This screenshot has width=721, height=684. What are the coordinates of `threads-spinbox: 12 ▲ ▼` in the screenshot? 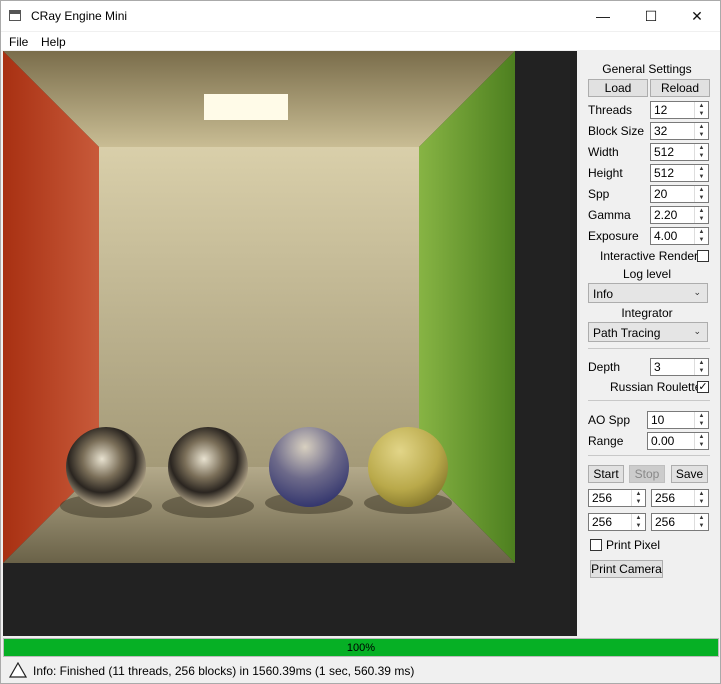 It's located at (679, 110).